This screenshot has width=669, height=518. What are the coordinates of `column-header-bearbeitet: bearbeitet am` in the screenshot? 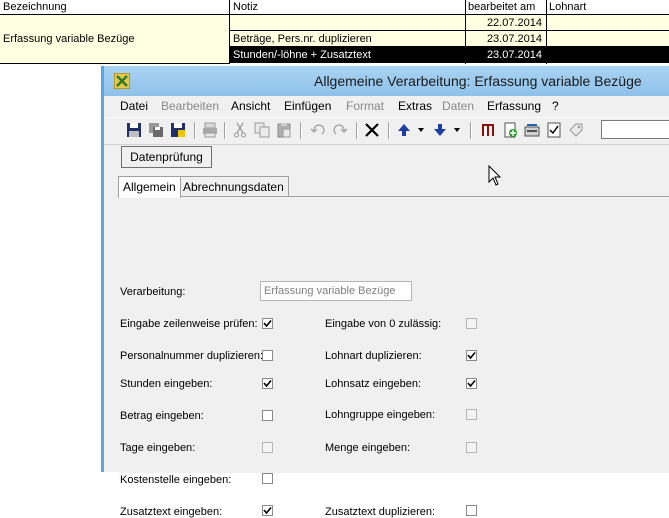 It's located at (505, 7).